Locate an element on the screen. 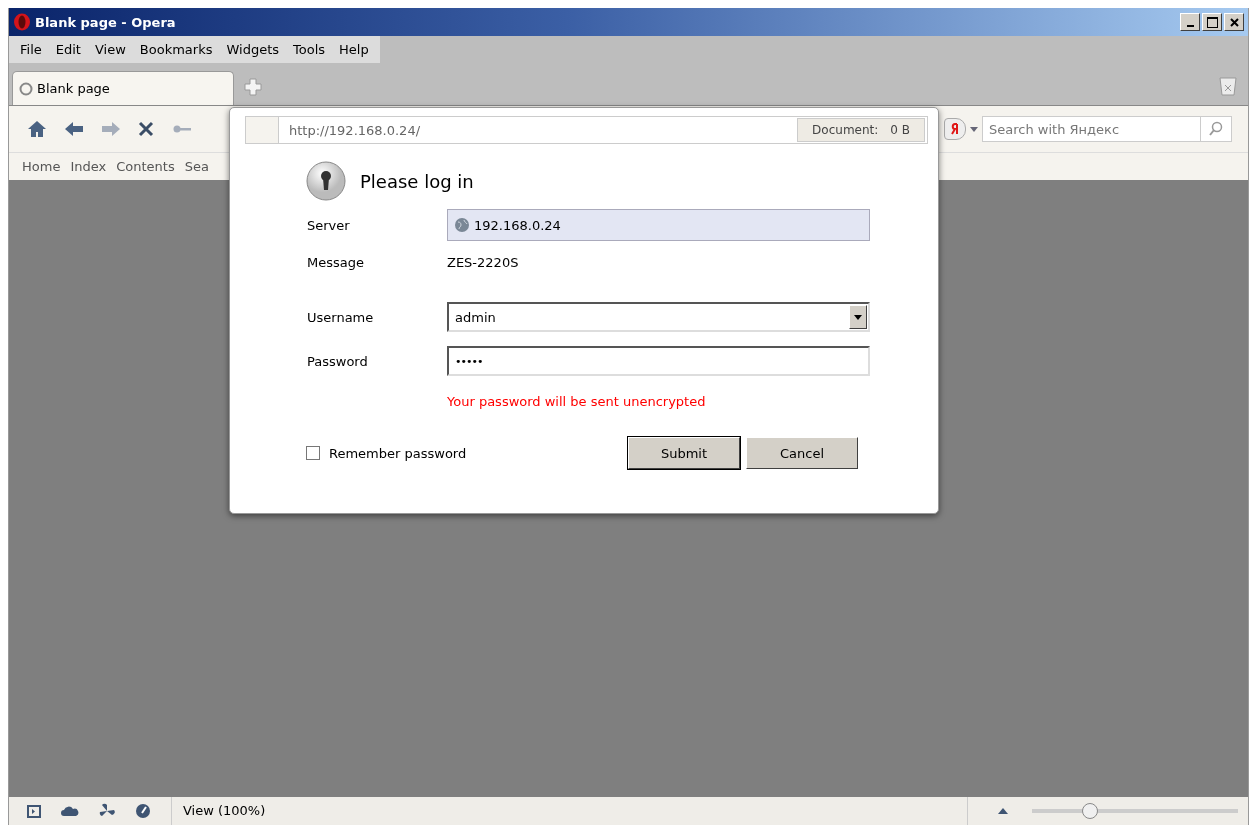 The image size is (1257, 825). globe-icon is located at coordinates (462, 225).